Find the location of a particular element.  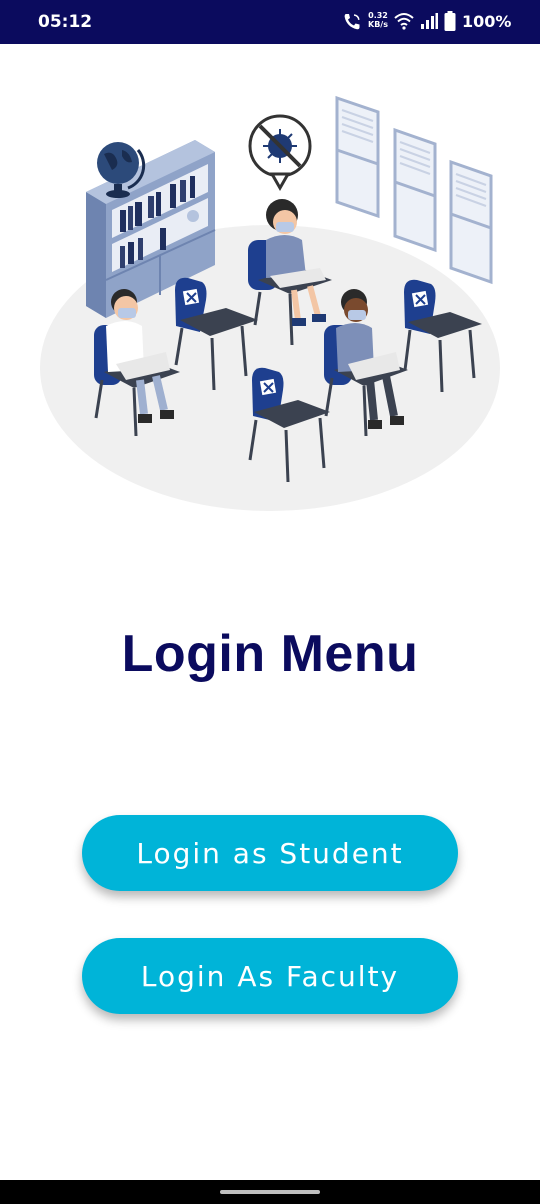

navigation-bar is located at coordinates (270, 1192).